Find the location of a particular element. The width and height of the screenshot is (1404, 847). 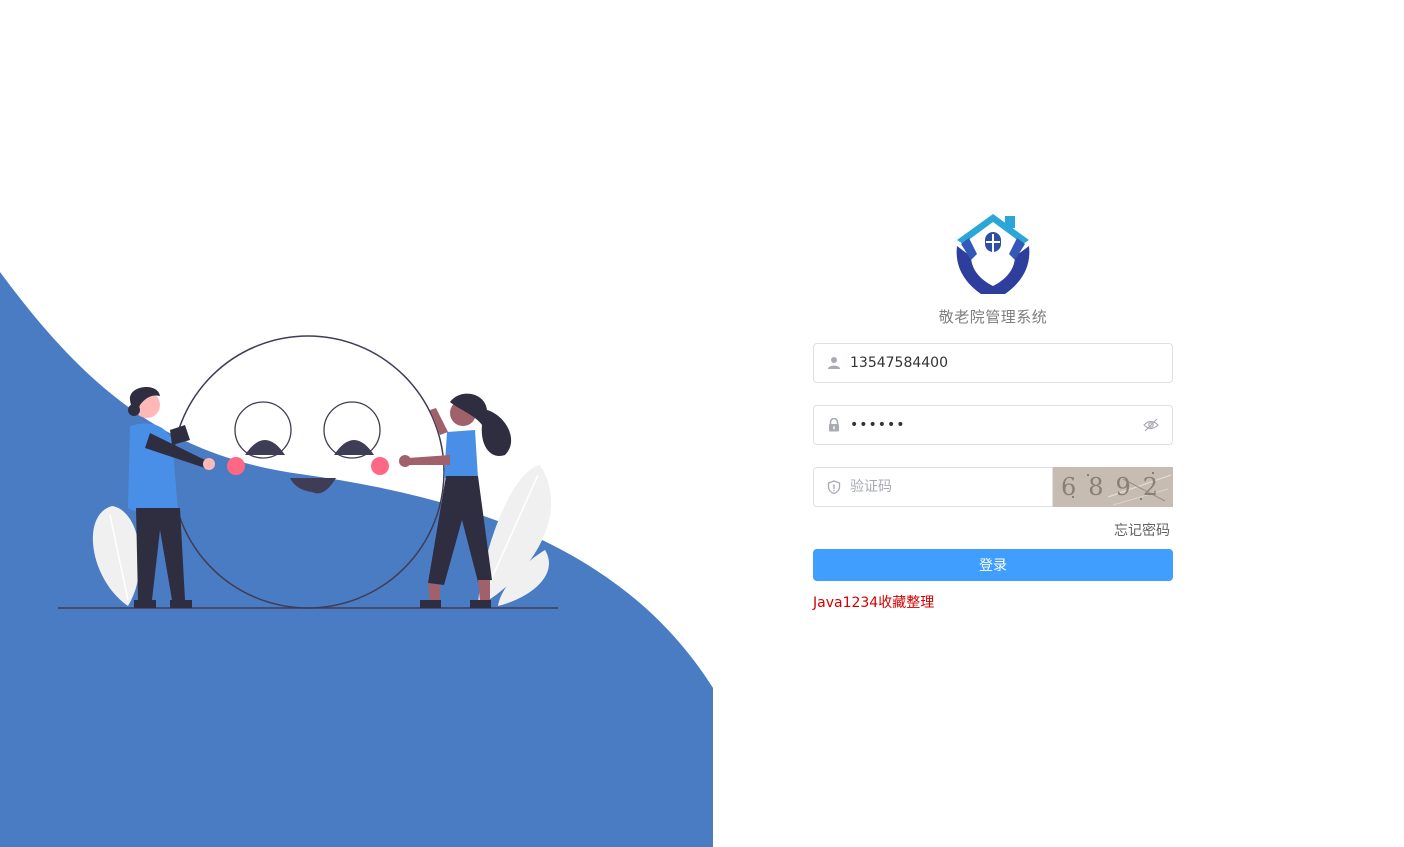

username-field is located at coordinates (993, 363).